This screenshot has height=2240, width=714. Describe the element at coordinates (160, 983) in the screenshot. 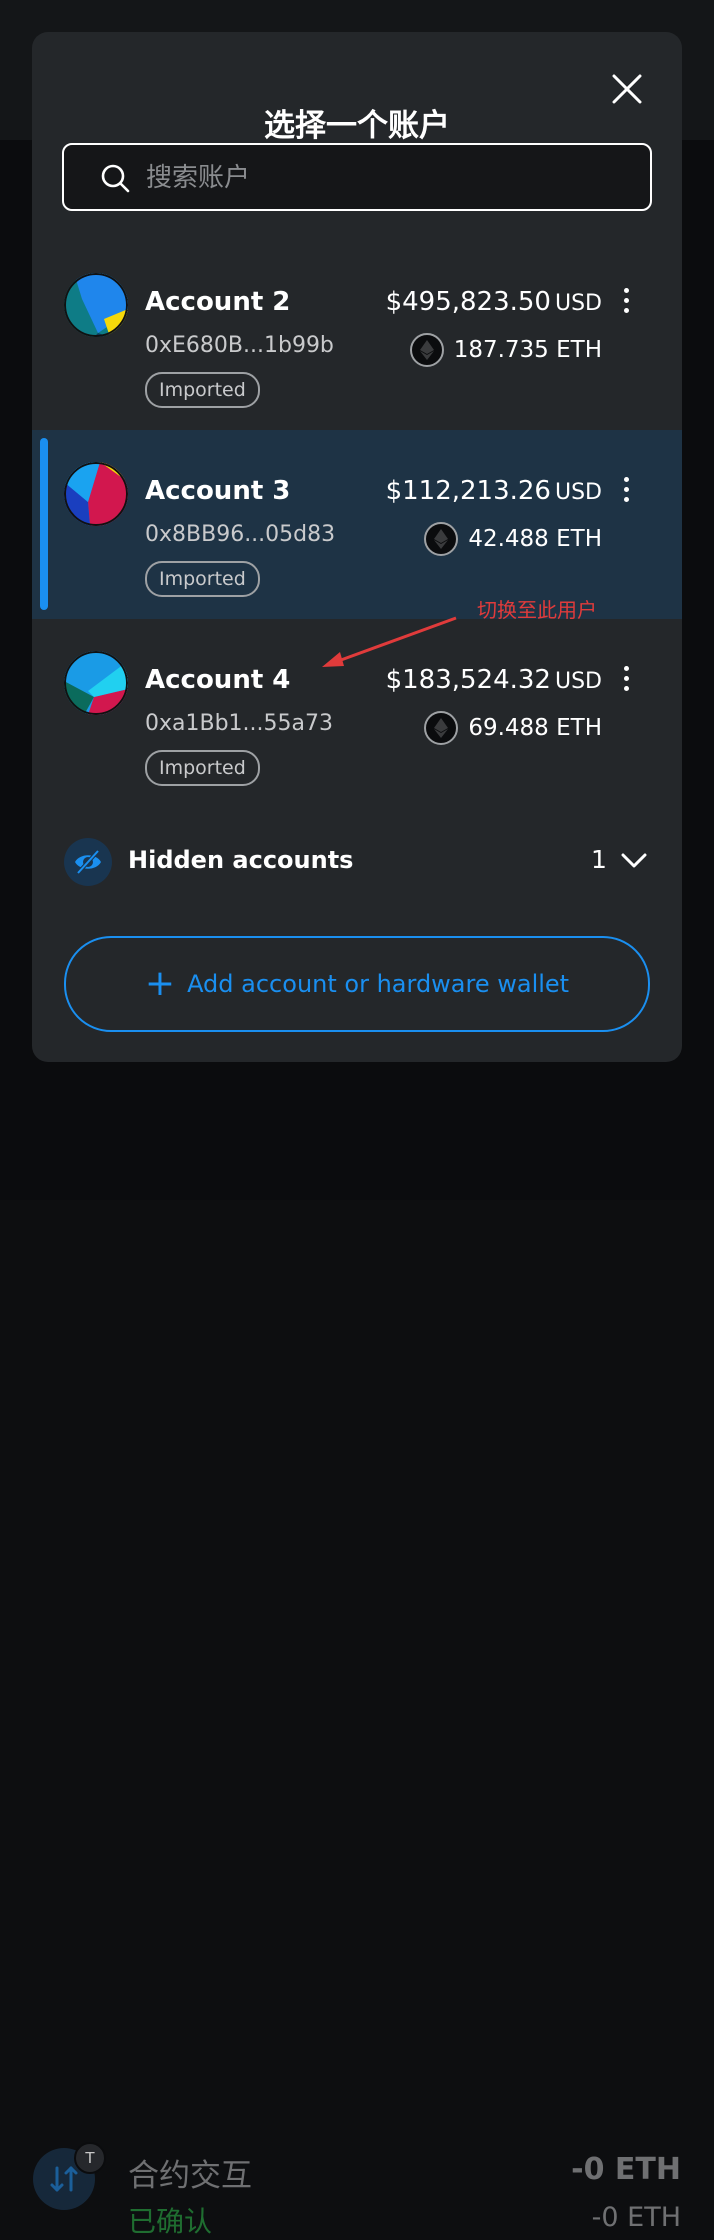

I see `plus-icon: +` at that location.